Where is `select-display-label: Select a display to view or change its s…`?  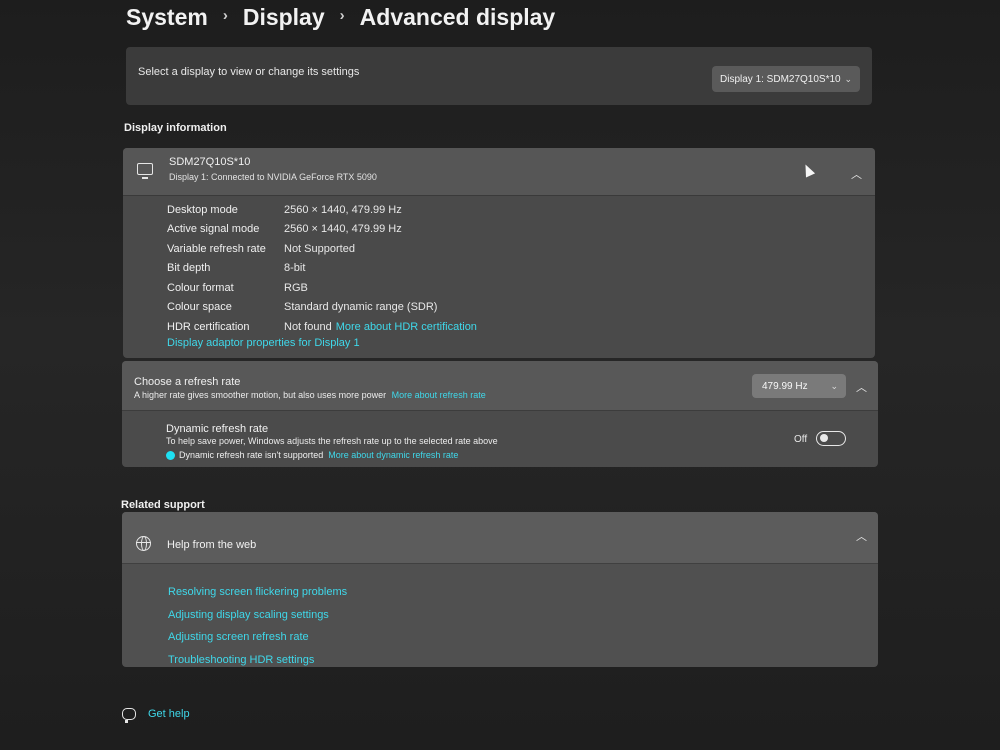 select-display-label: Select a display to view or change its s… is located at coordinates (249, 72).